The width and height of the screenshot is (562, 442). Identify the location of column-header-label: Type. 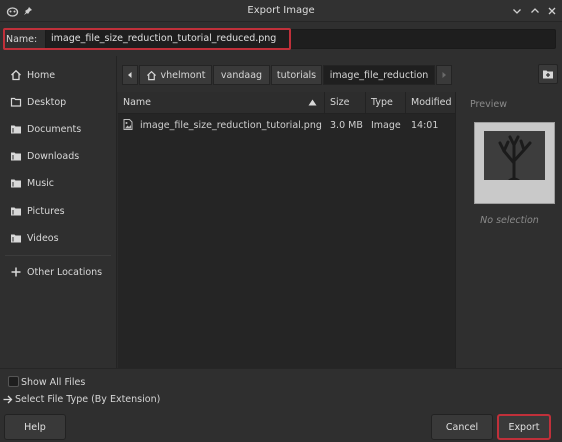
(382, 102).